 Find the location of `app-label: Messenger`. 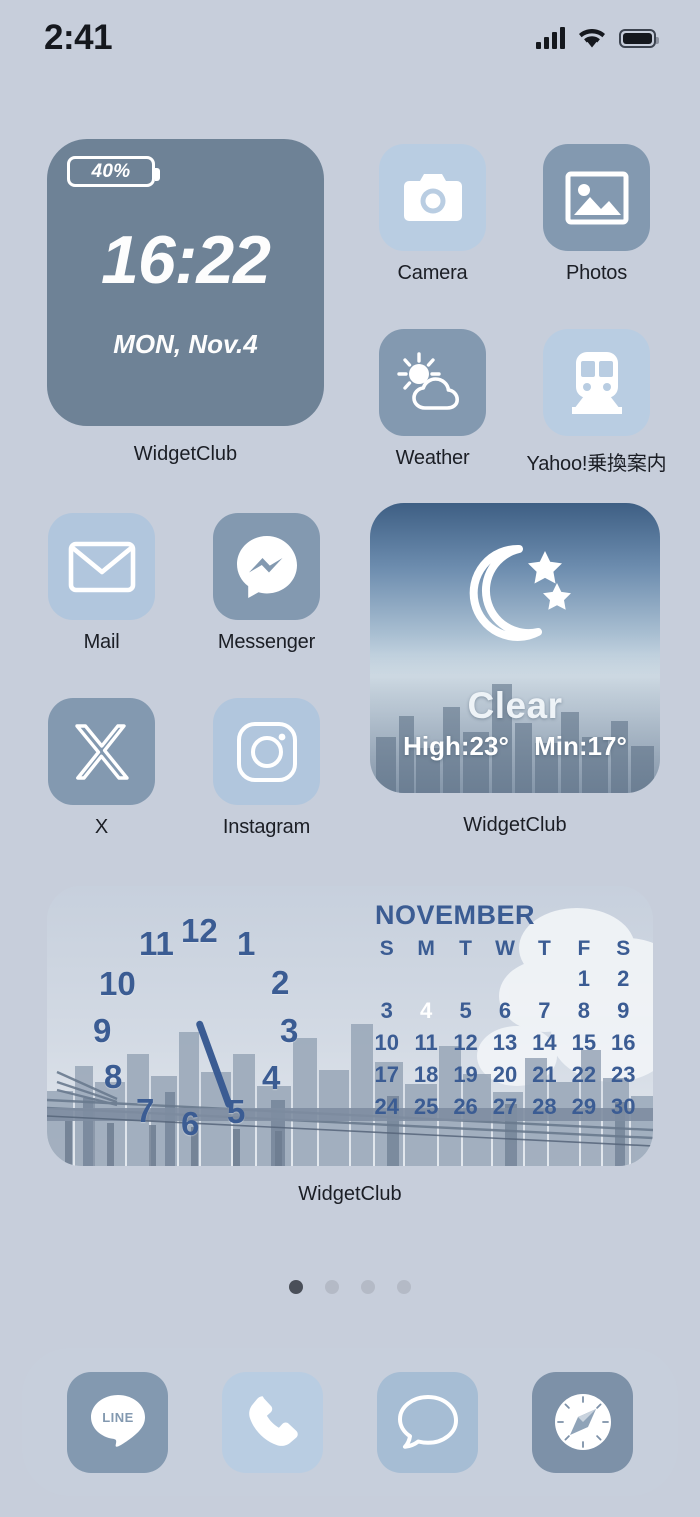

app-label: Messenger is located at coordinates (266, 642).